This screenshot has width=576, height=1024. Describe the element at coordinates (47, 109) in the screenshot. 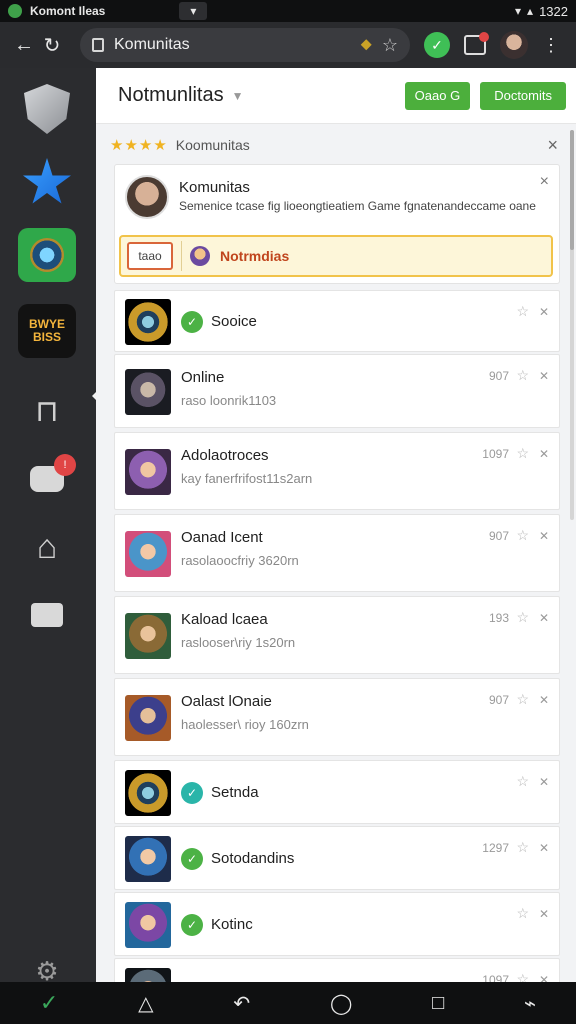

I see `dock-shield-app` at that location.